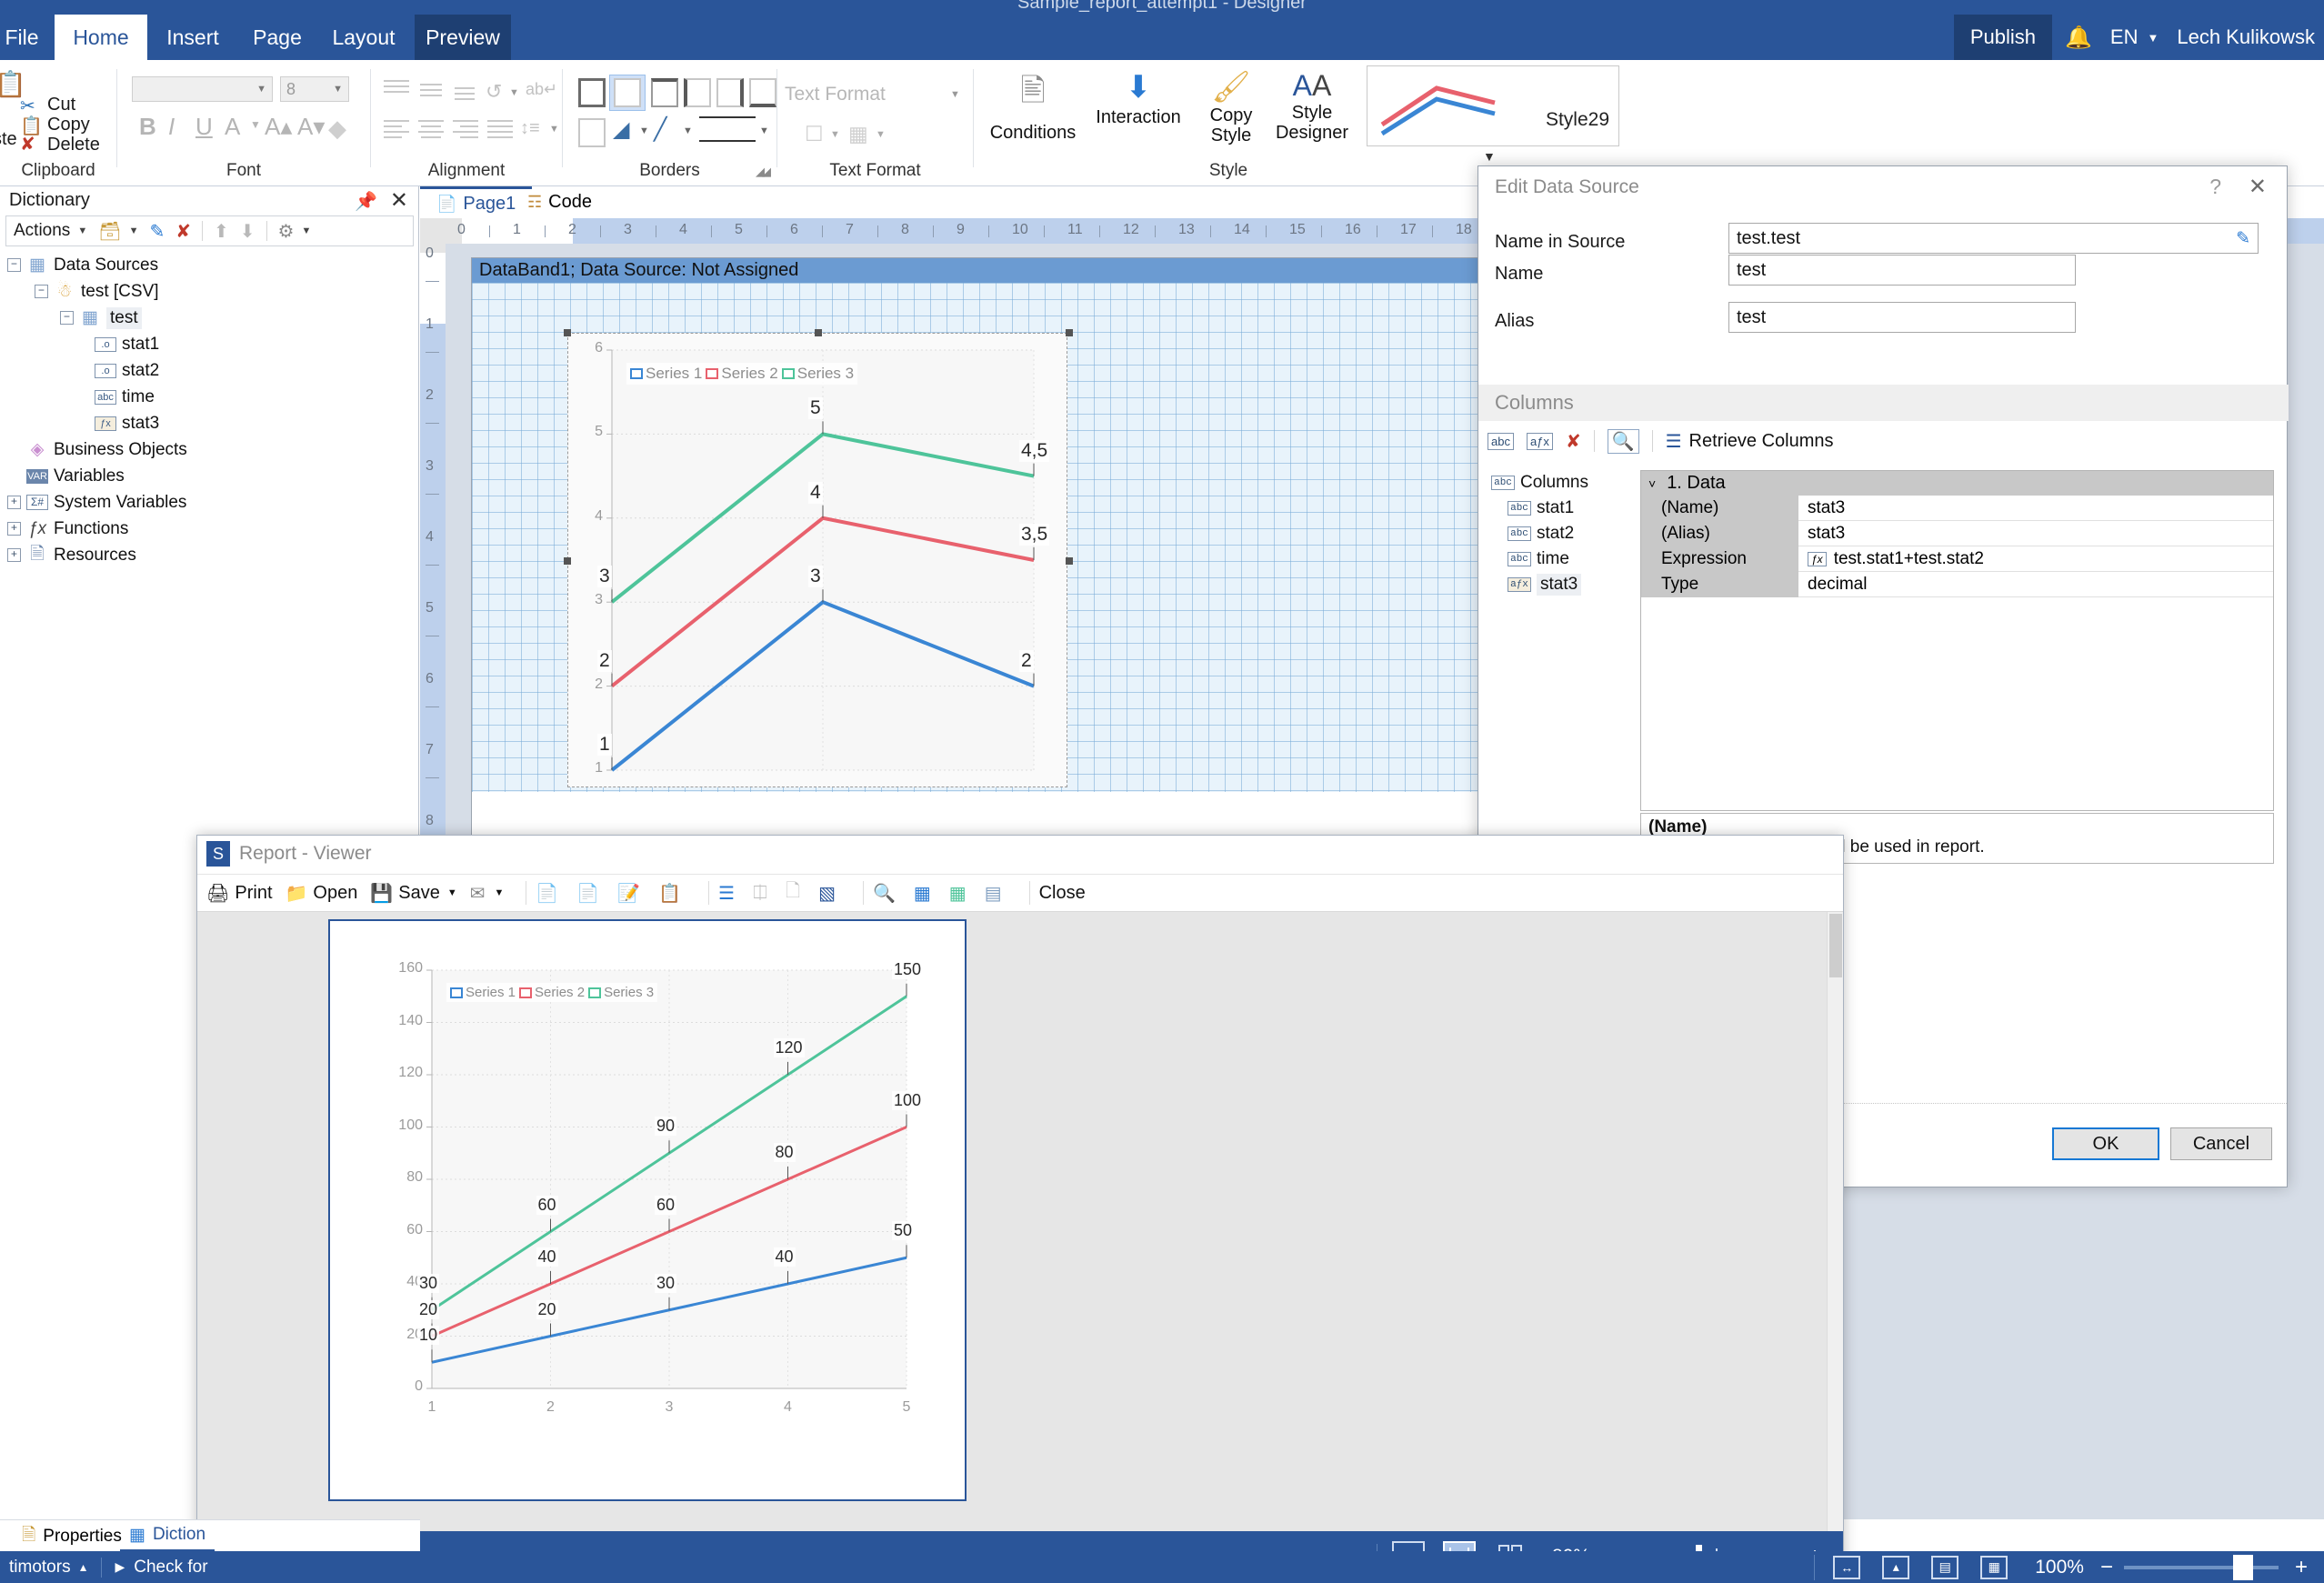 Image resolution: width=2324 pixels, height=1583 pixels. What do you see at coordinates (2107, 1567) in the screenshot?
I see `minus-icon: −` at bounding box center [2107, 1567].